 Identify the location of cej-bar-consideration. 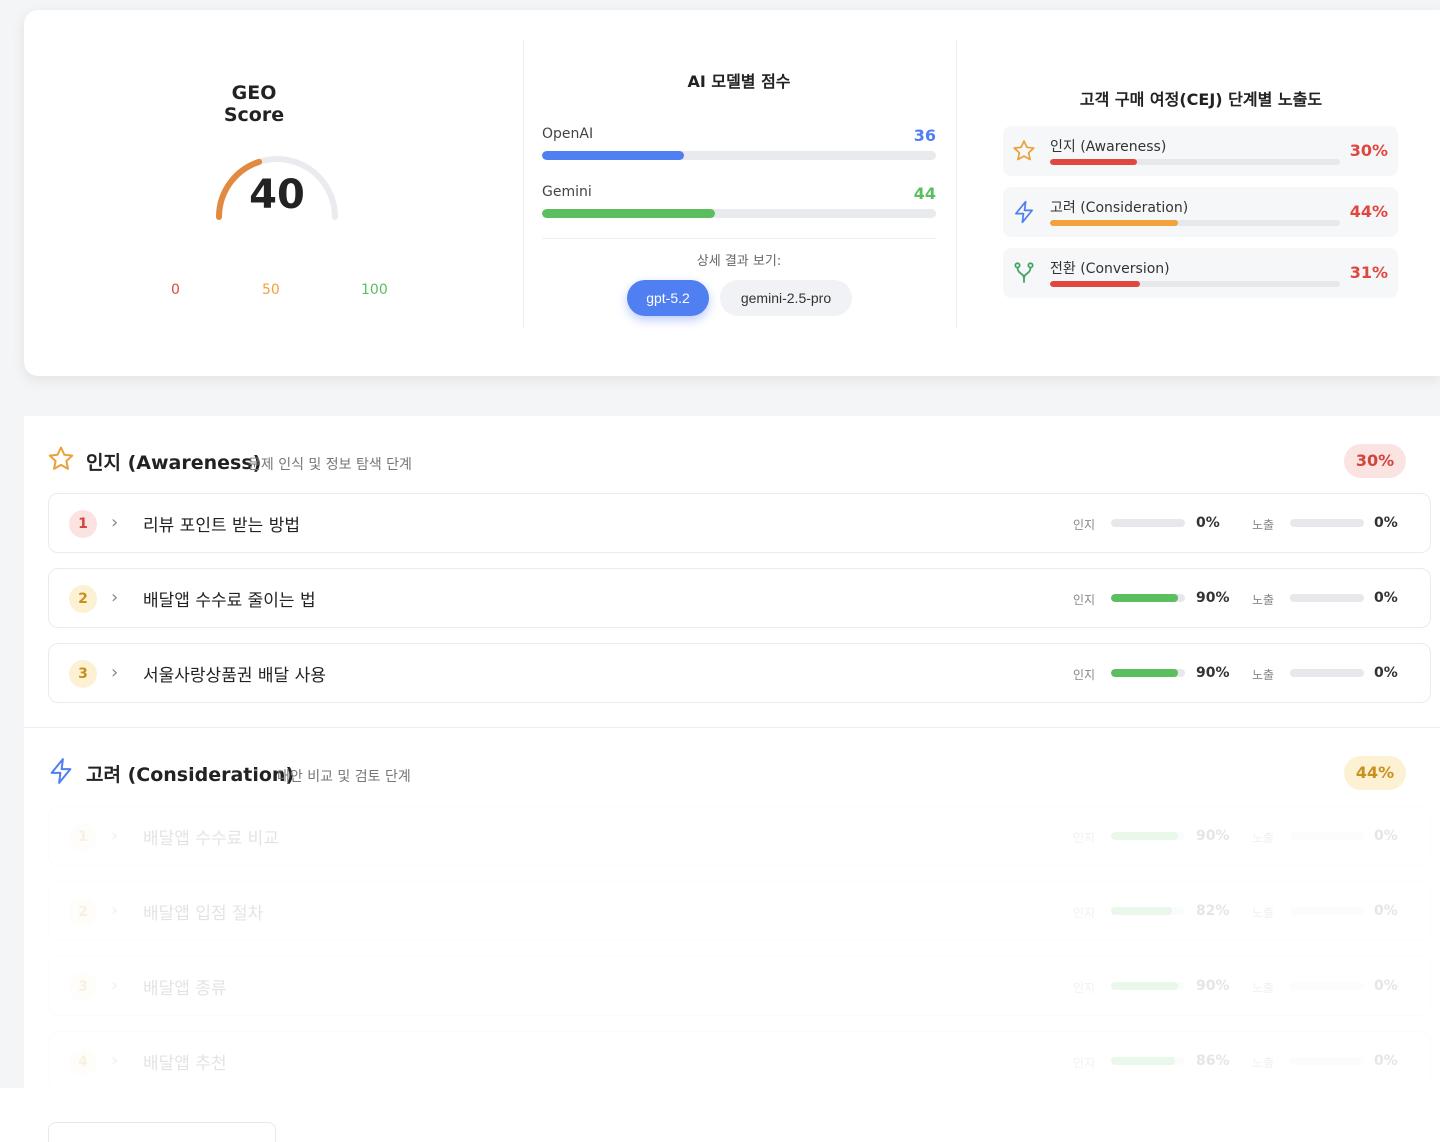
(1195, 223).